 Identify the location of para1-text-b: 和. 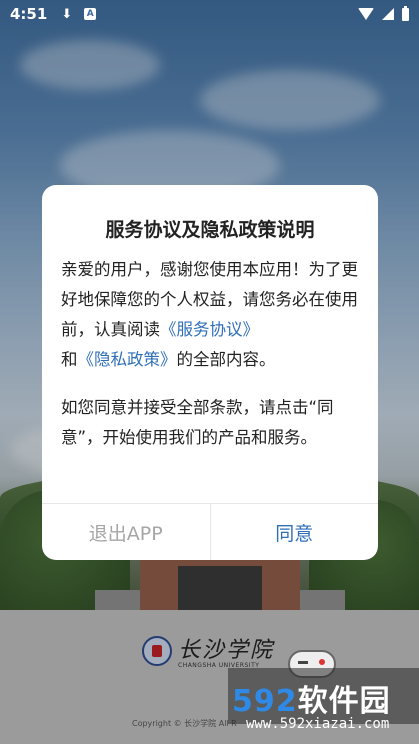
(69, 359).